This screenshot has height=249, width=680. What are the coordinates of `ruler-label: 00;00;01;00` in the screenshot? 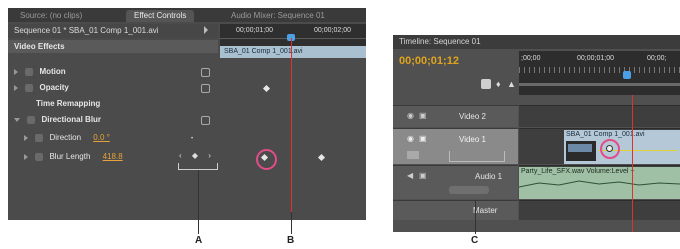 It's located at (595, 58).